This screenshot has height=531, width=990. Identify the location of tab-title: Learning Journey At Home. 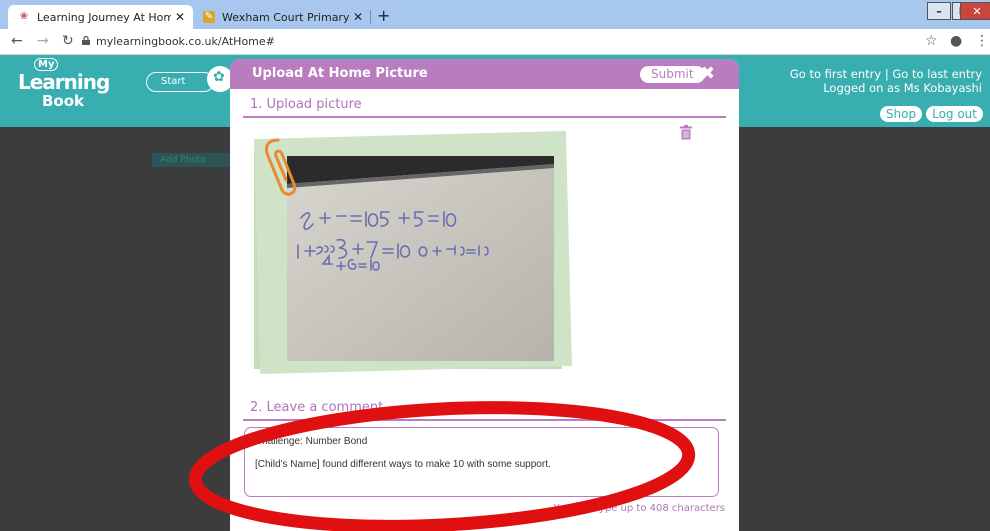
(104, 17).